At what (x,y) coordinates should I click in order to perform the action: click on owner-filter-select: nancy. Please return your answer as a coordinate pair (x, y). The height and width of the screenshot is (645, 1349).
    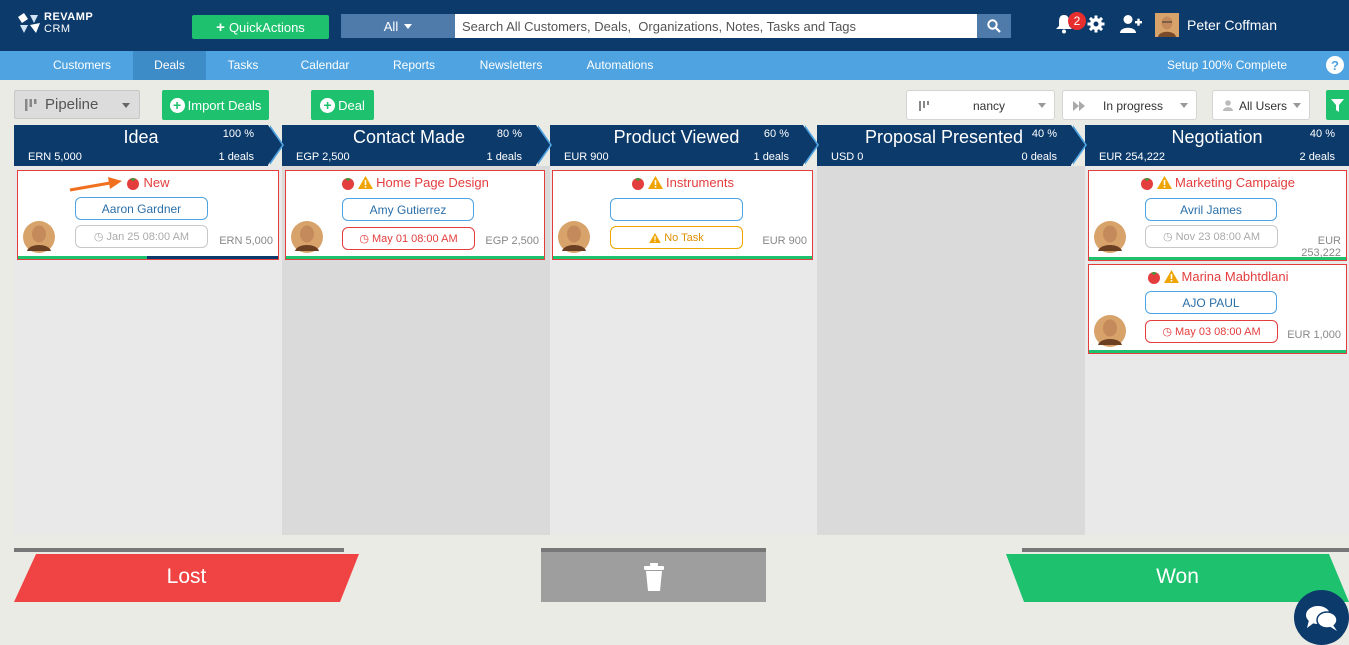
    Looking at the image, I should click on (980, 105).